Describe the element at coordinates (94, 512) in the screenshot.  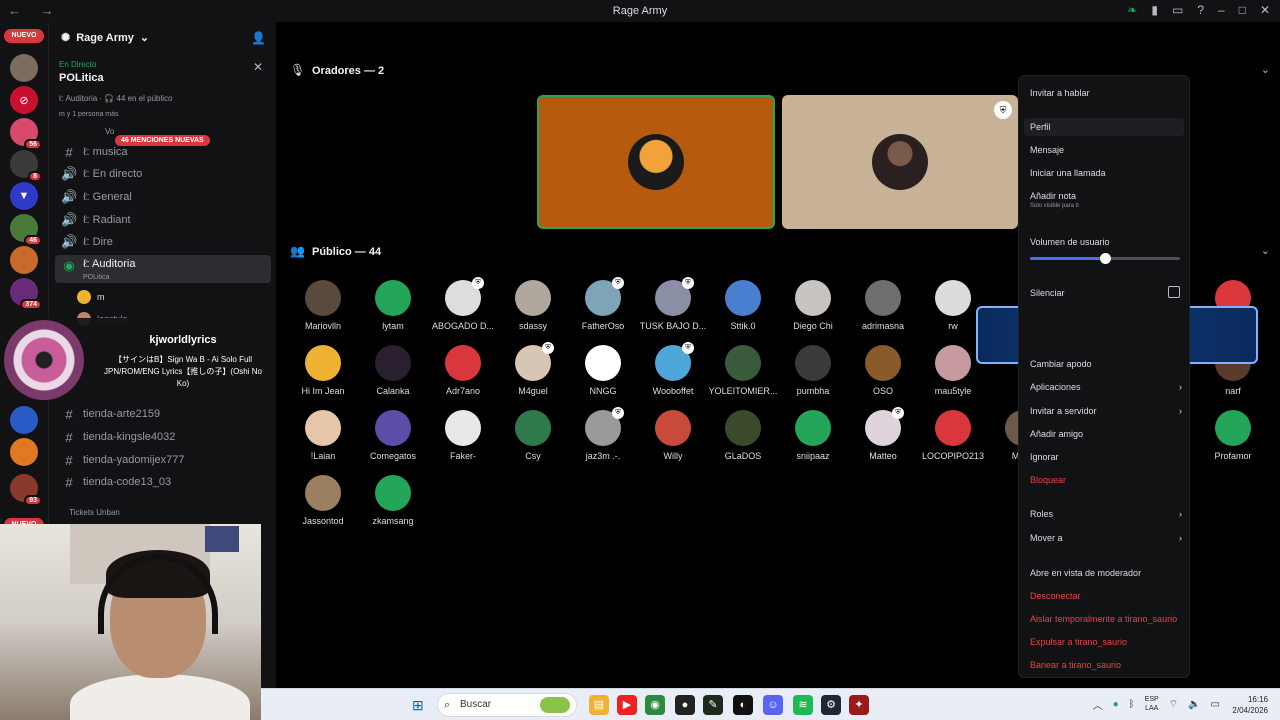
I see `category-tickets: Tickets Unban` at that location.